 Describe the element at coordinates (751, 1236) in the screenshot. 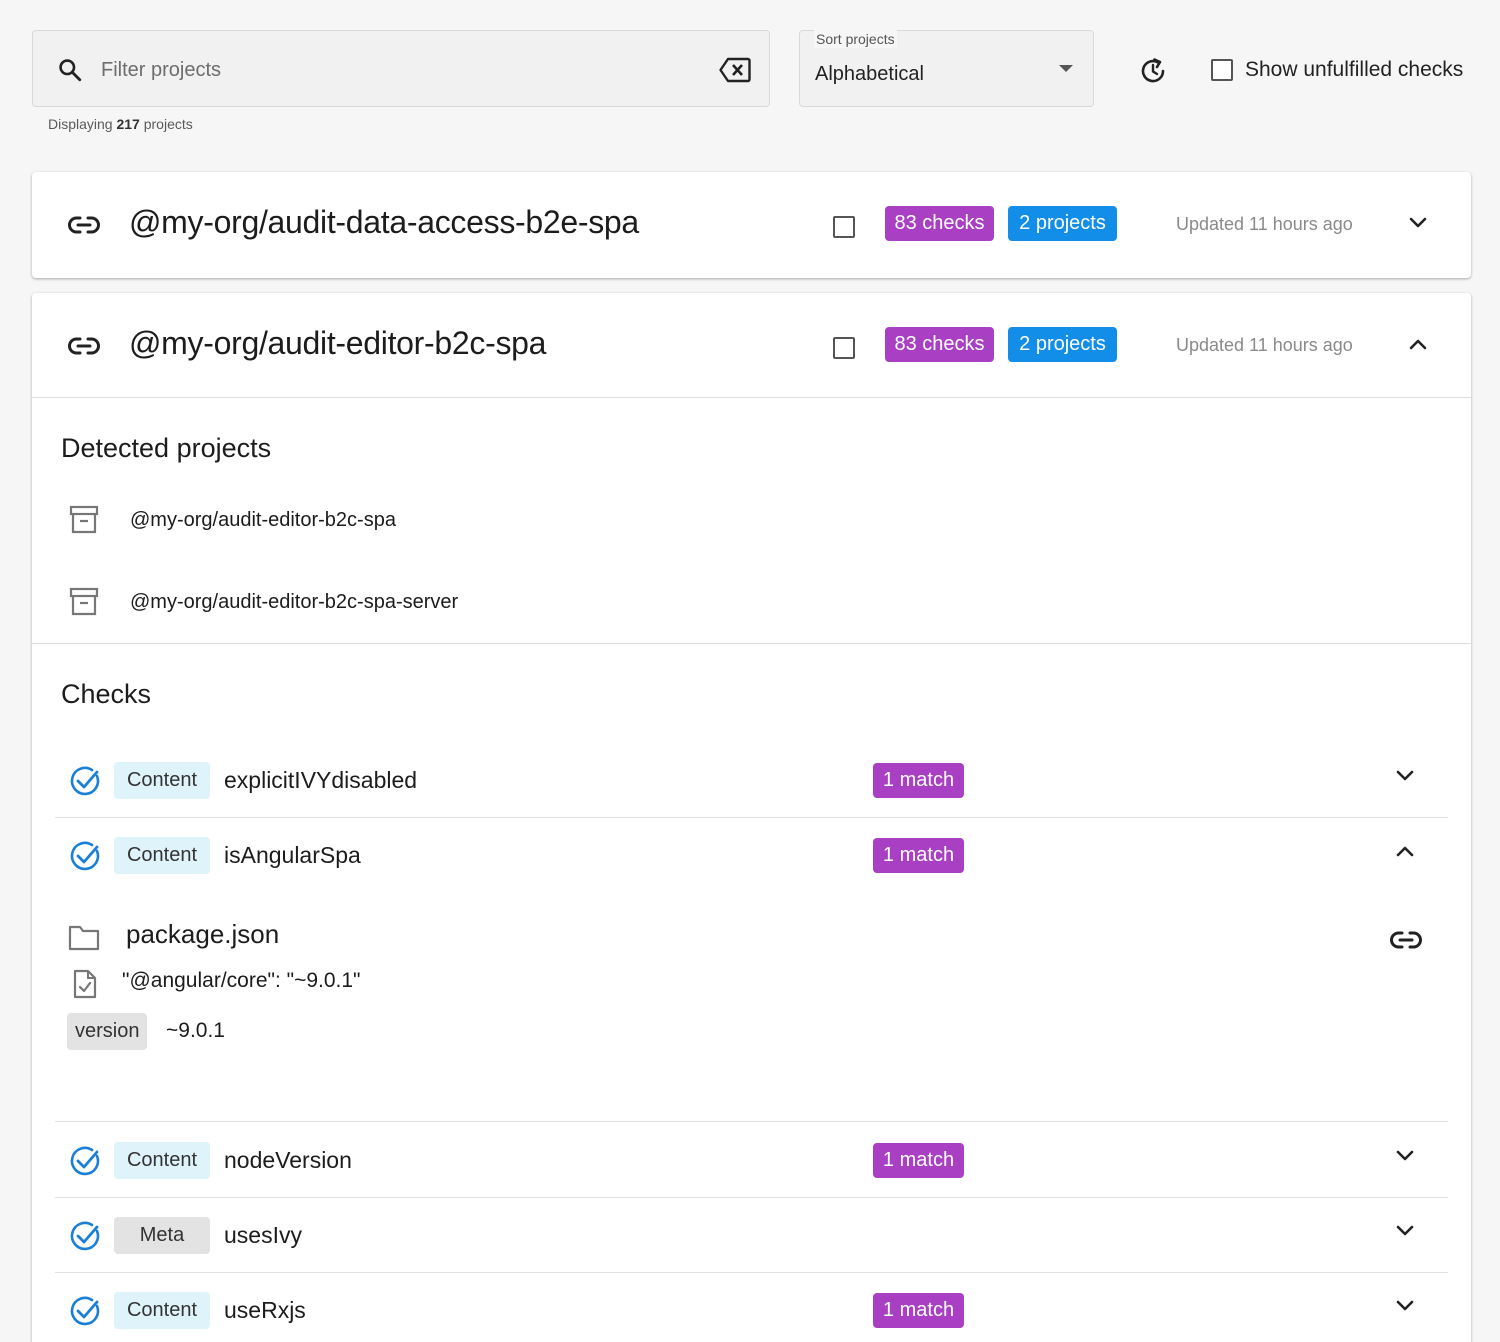

I see `check-row: Meta usesIvy` at that location.